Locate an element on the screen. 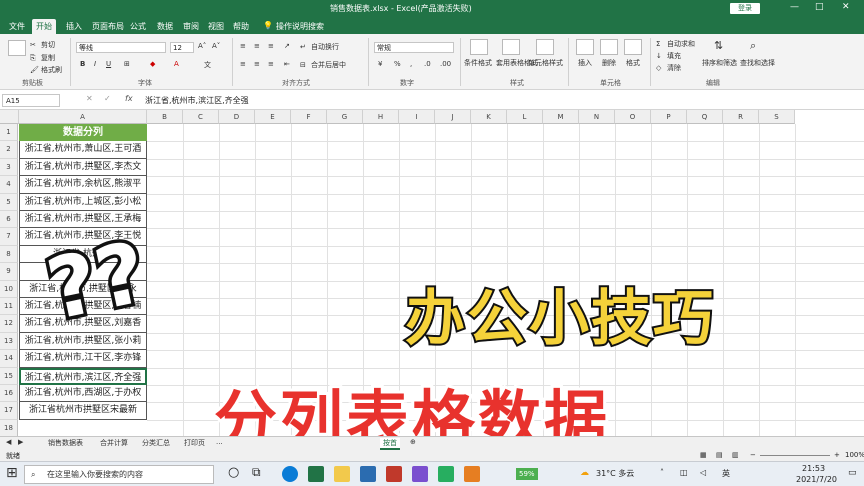  network-icon: ◫ is located at coordinates (684, 472).